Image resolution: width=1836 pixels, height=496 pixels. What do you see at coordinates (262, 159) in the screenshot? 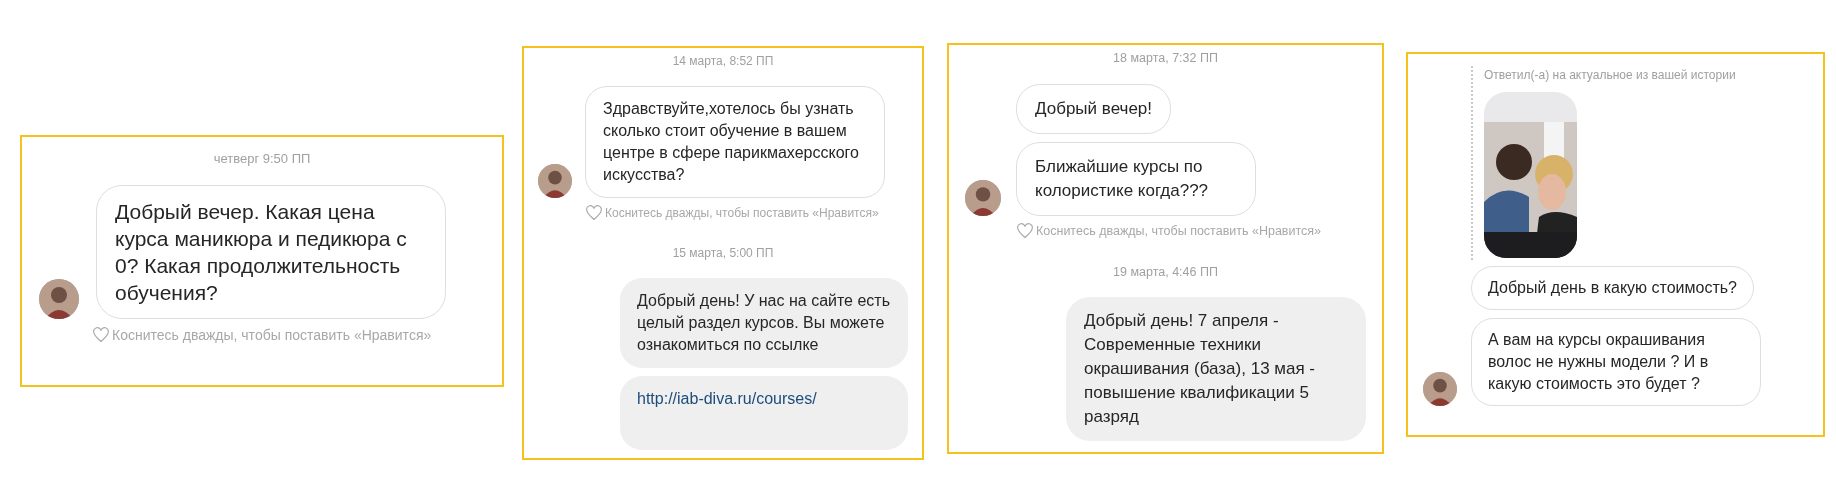
I see `timestamp: четверг 9:50 ПП` at bounding box center [262, 159].